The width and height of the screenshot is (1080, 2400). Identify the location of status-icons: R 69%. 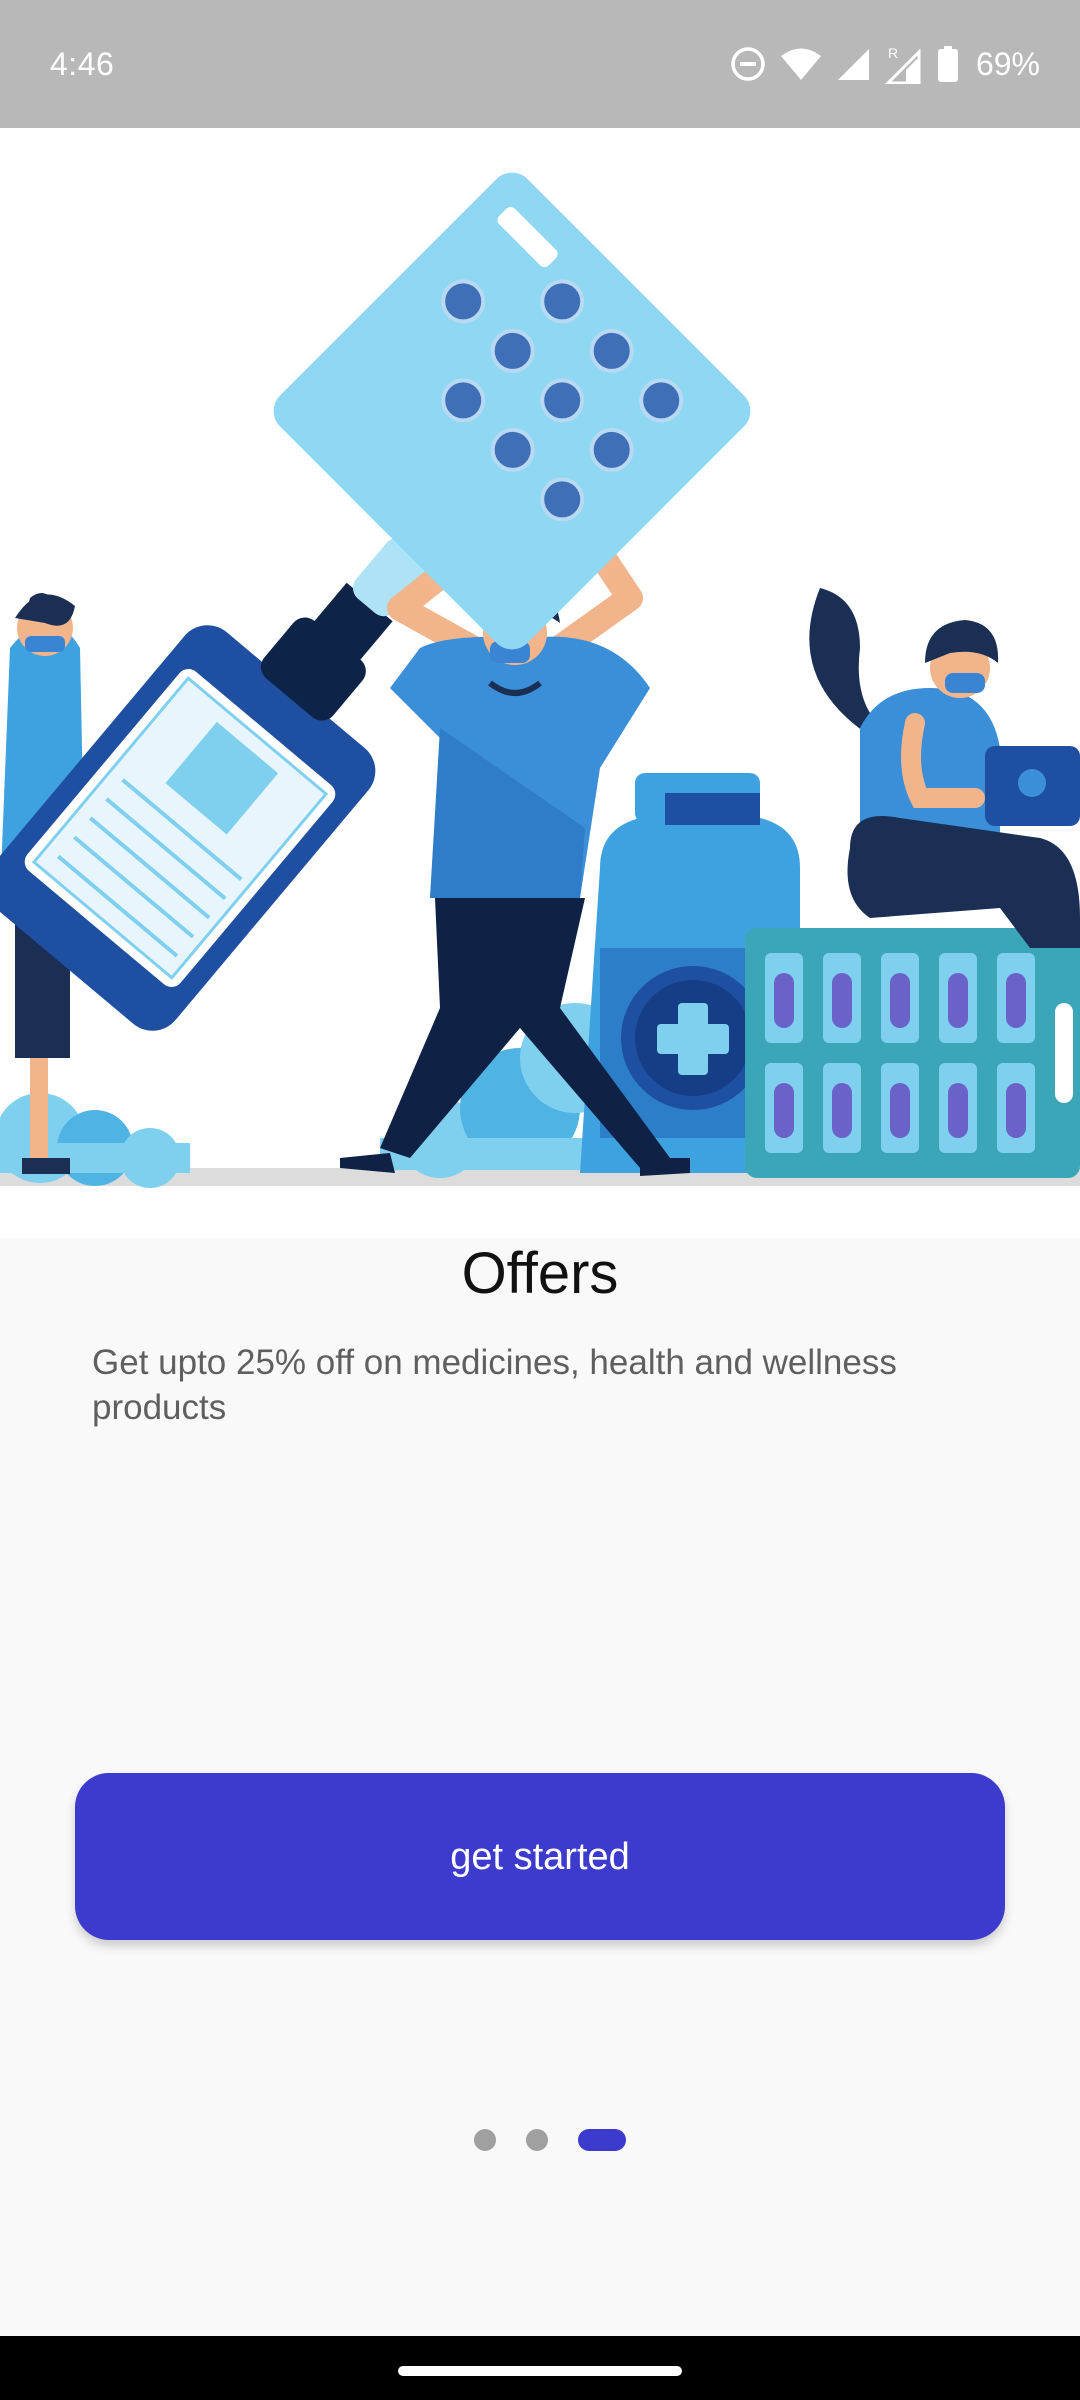
(885, 64).